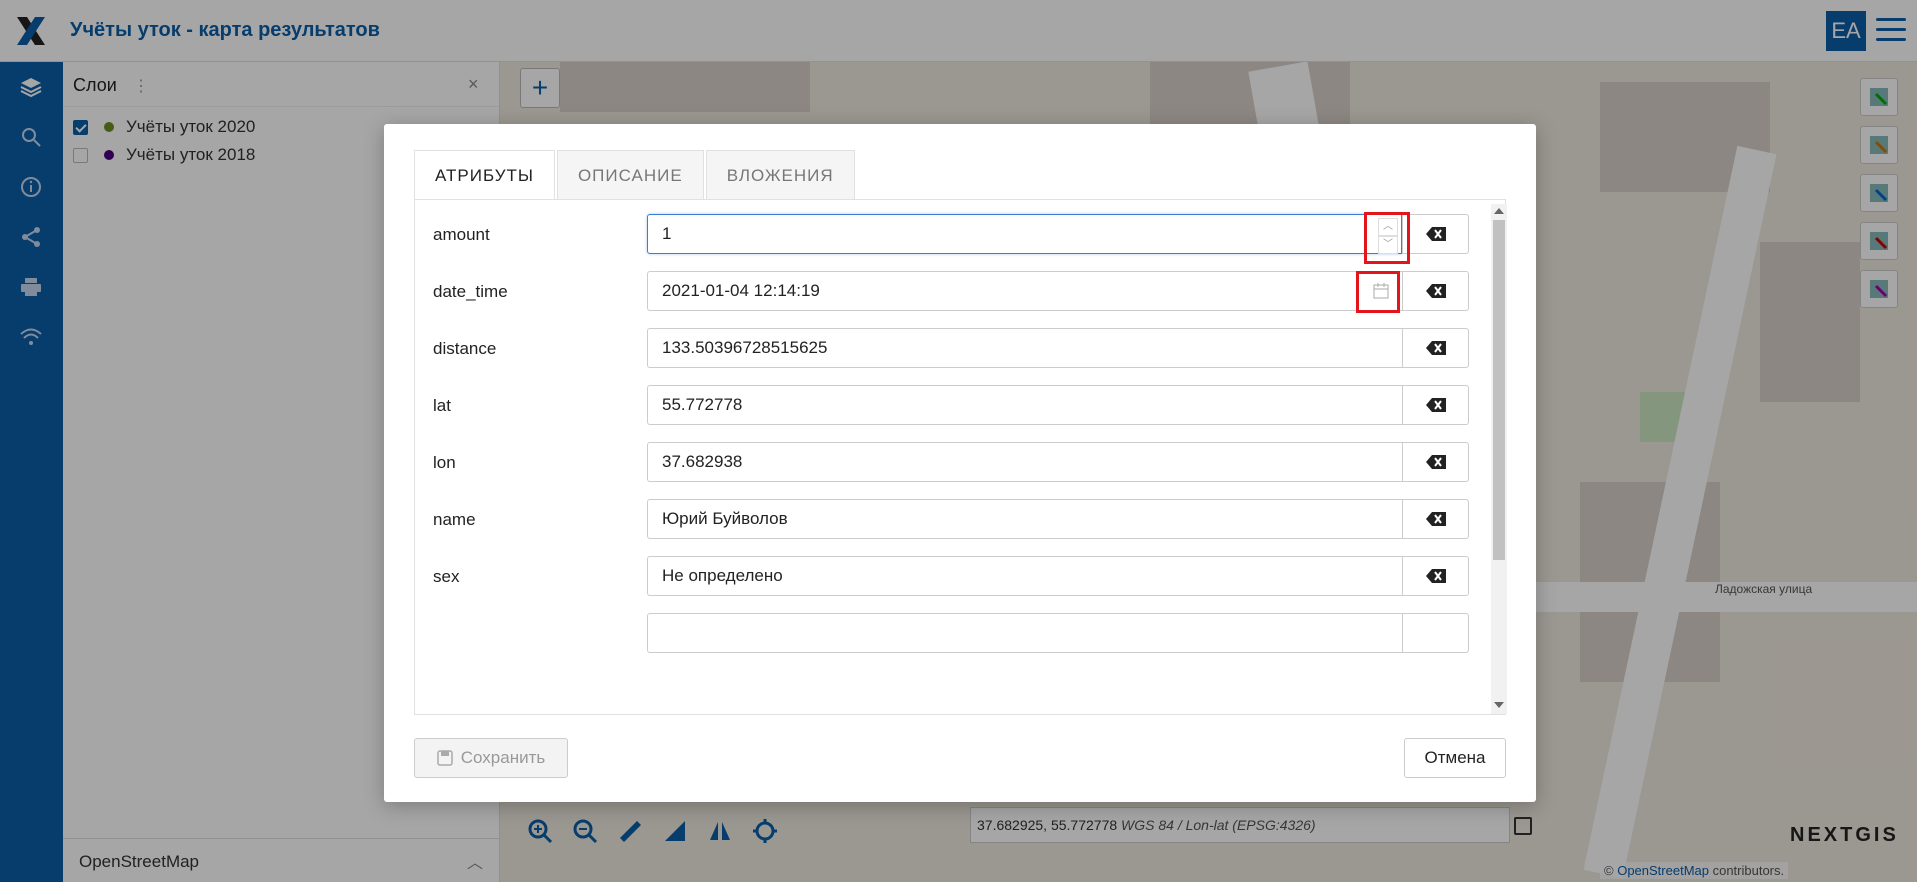  Describe the element at coordinates (780, 175) in the screenshot. I see `tab-attachments: ВЛОЖЕНИЯ` at that location.